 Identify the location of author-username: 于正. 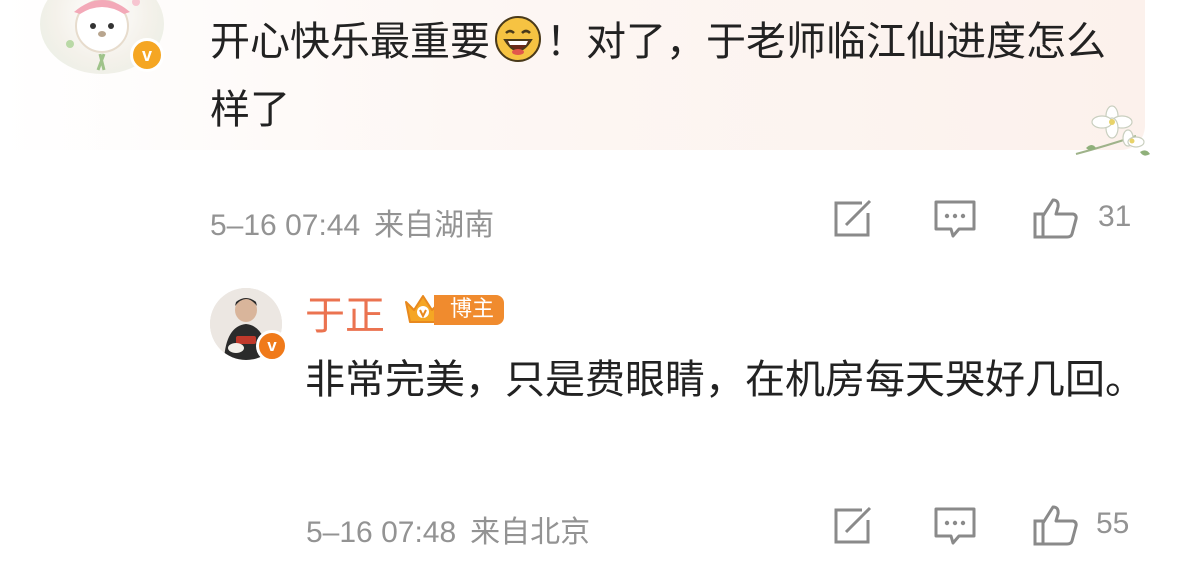
(345, 312).